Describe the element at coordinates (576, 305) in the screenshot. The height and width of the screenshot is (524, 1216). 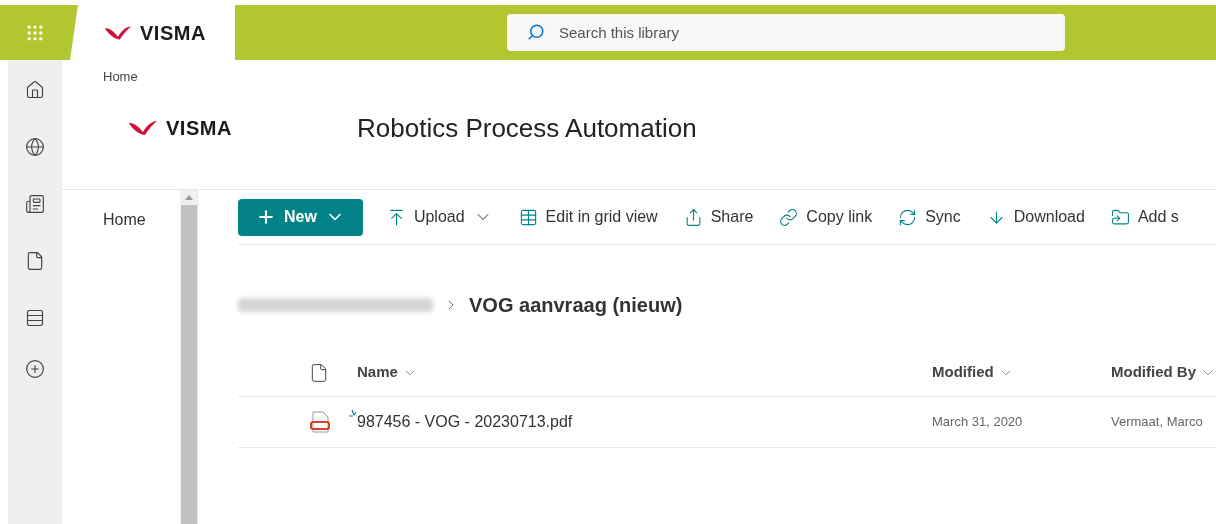
I see `current-folder: VOG aanvraag (nieuw)` at that location.